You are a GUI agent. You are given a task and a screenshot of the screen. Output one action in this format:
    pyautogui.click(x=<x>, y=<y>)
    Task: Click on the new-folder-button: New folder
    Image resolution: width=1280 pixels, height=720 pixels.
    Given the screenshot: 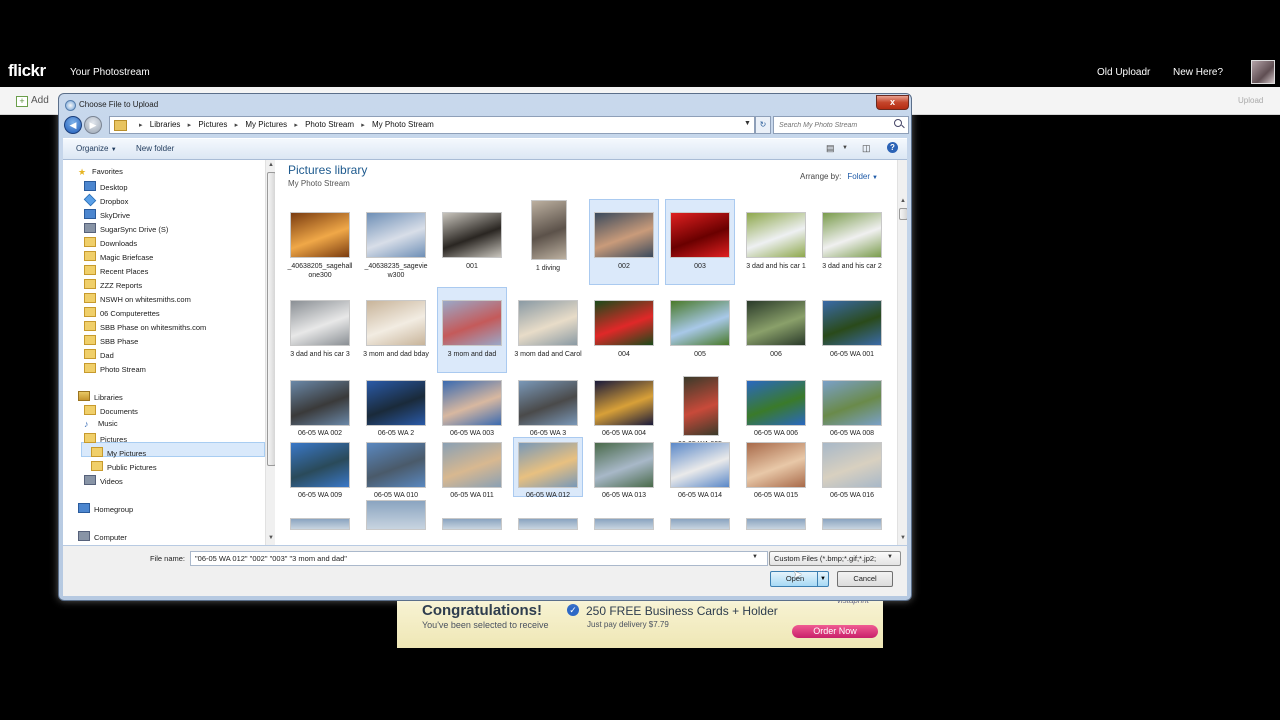 What is the action you would take?
    pyautogui.click(x=155, y=148)
    